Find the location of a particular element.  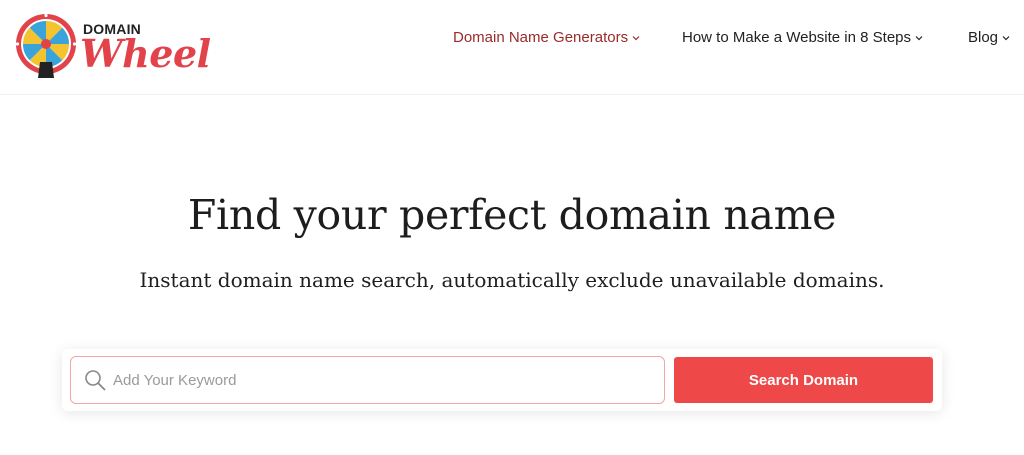

search-card: Search Domain is located at coordinates (502, 380).